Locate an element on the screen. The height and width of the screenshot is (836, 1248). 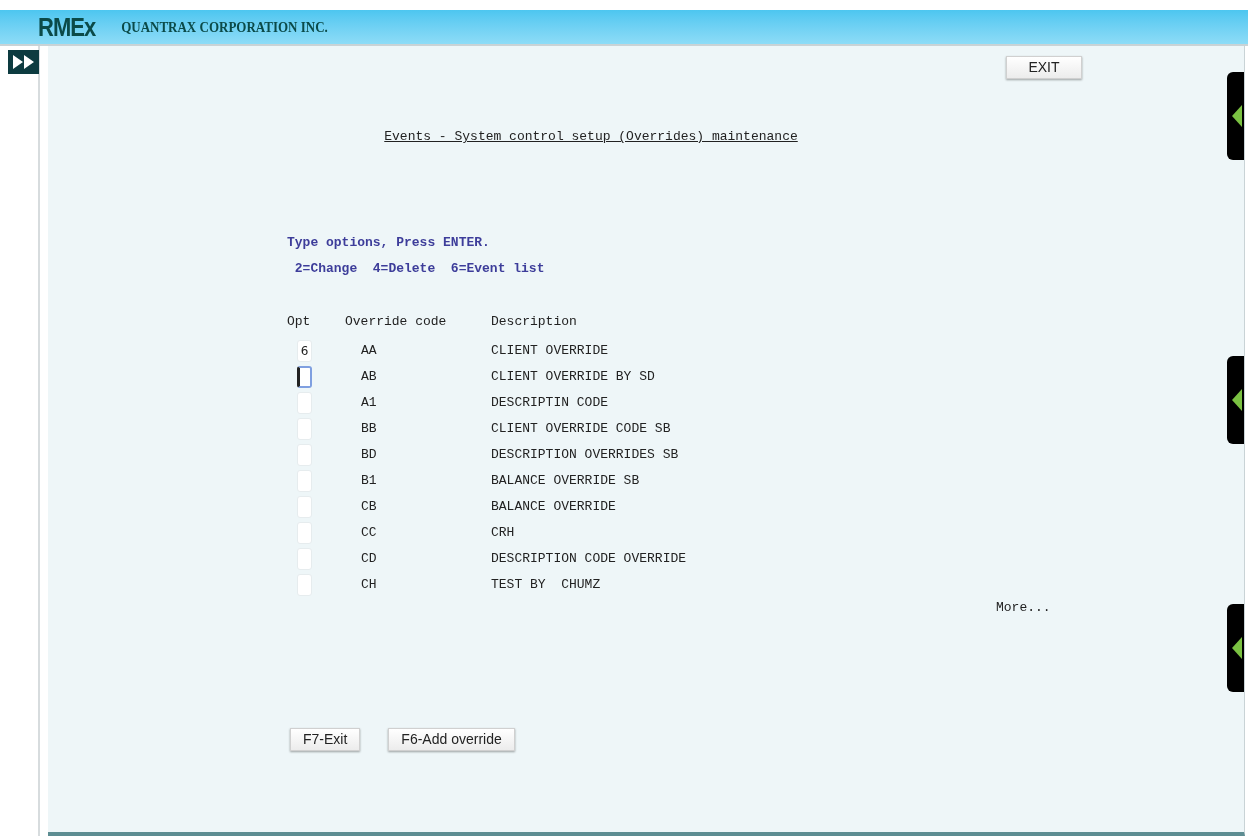
code-cell-text: AA is located at coordinates (369, 350).